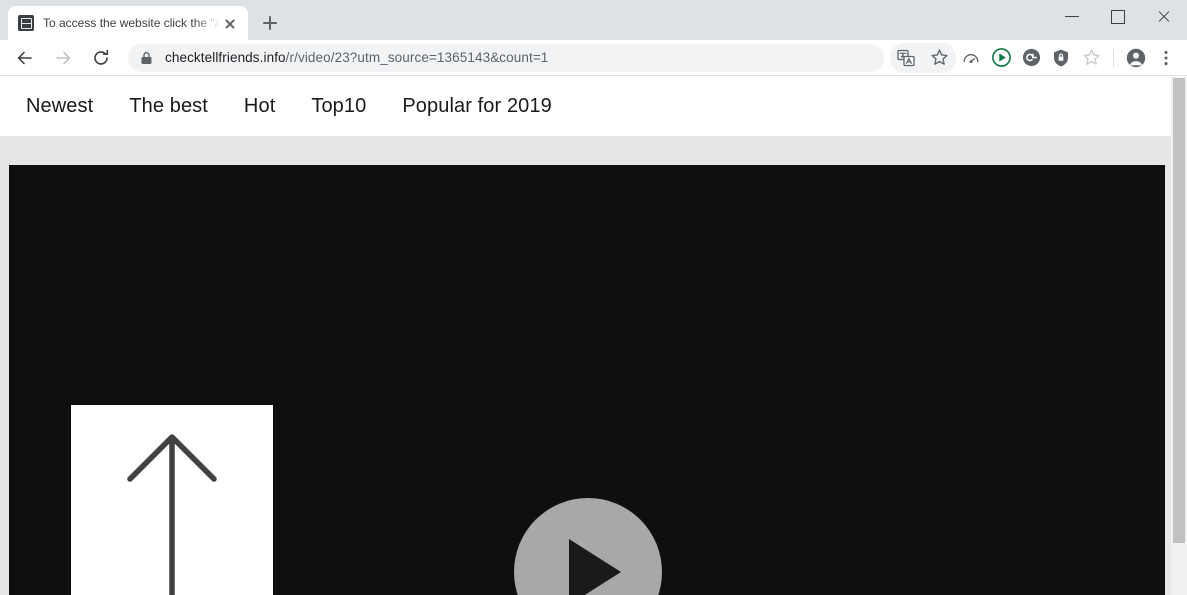 The image size is (1187, 595). I want to click on nav-item-the-best: The best, so click(168, 106).